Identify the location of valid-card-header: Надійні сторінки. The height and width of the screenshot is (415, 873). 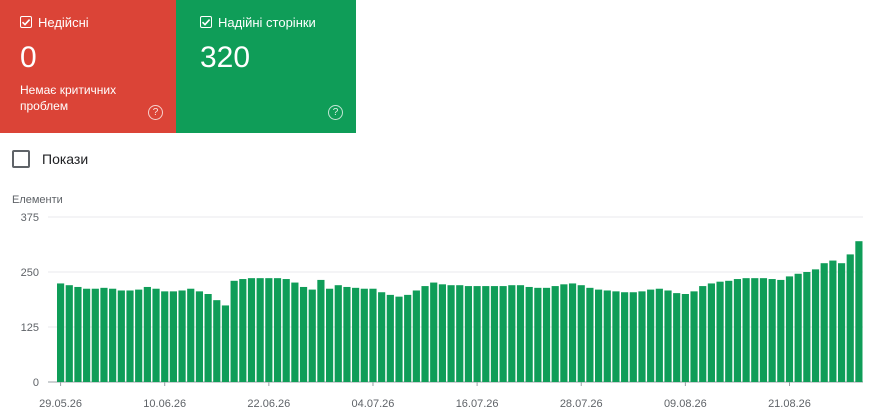
(278, 22).